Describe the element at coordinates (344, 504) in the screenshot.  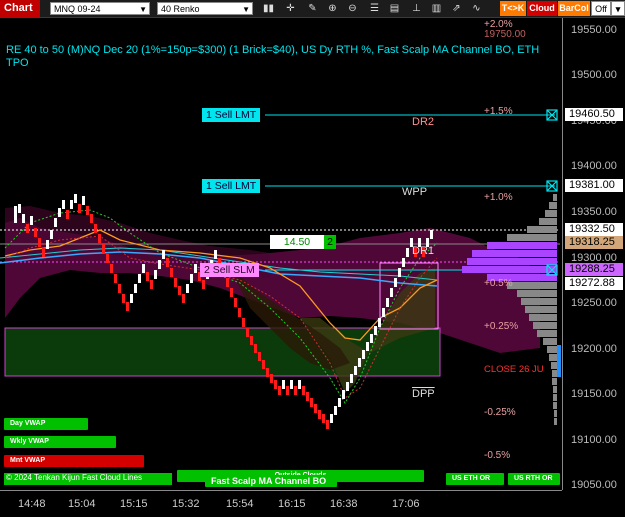
I see `time-tick-label: 16:38` at that location.